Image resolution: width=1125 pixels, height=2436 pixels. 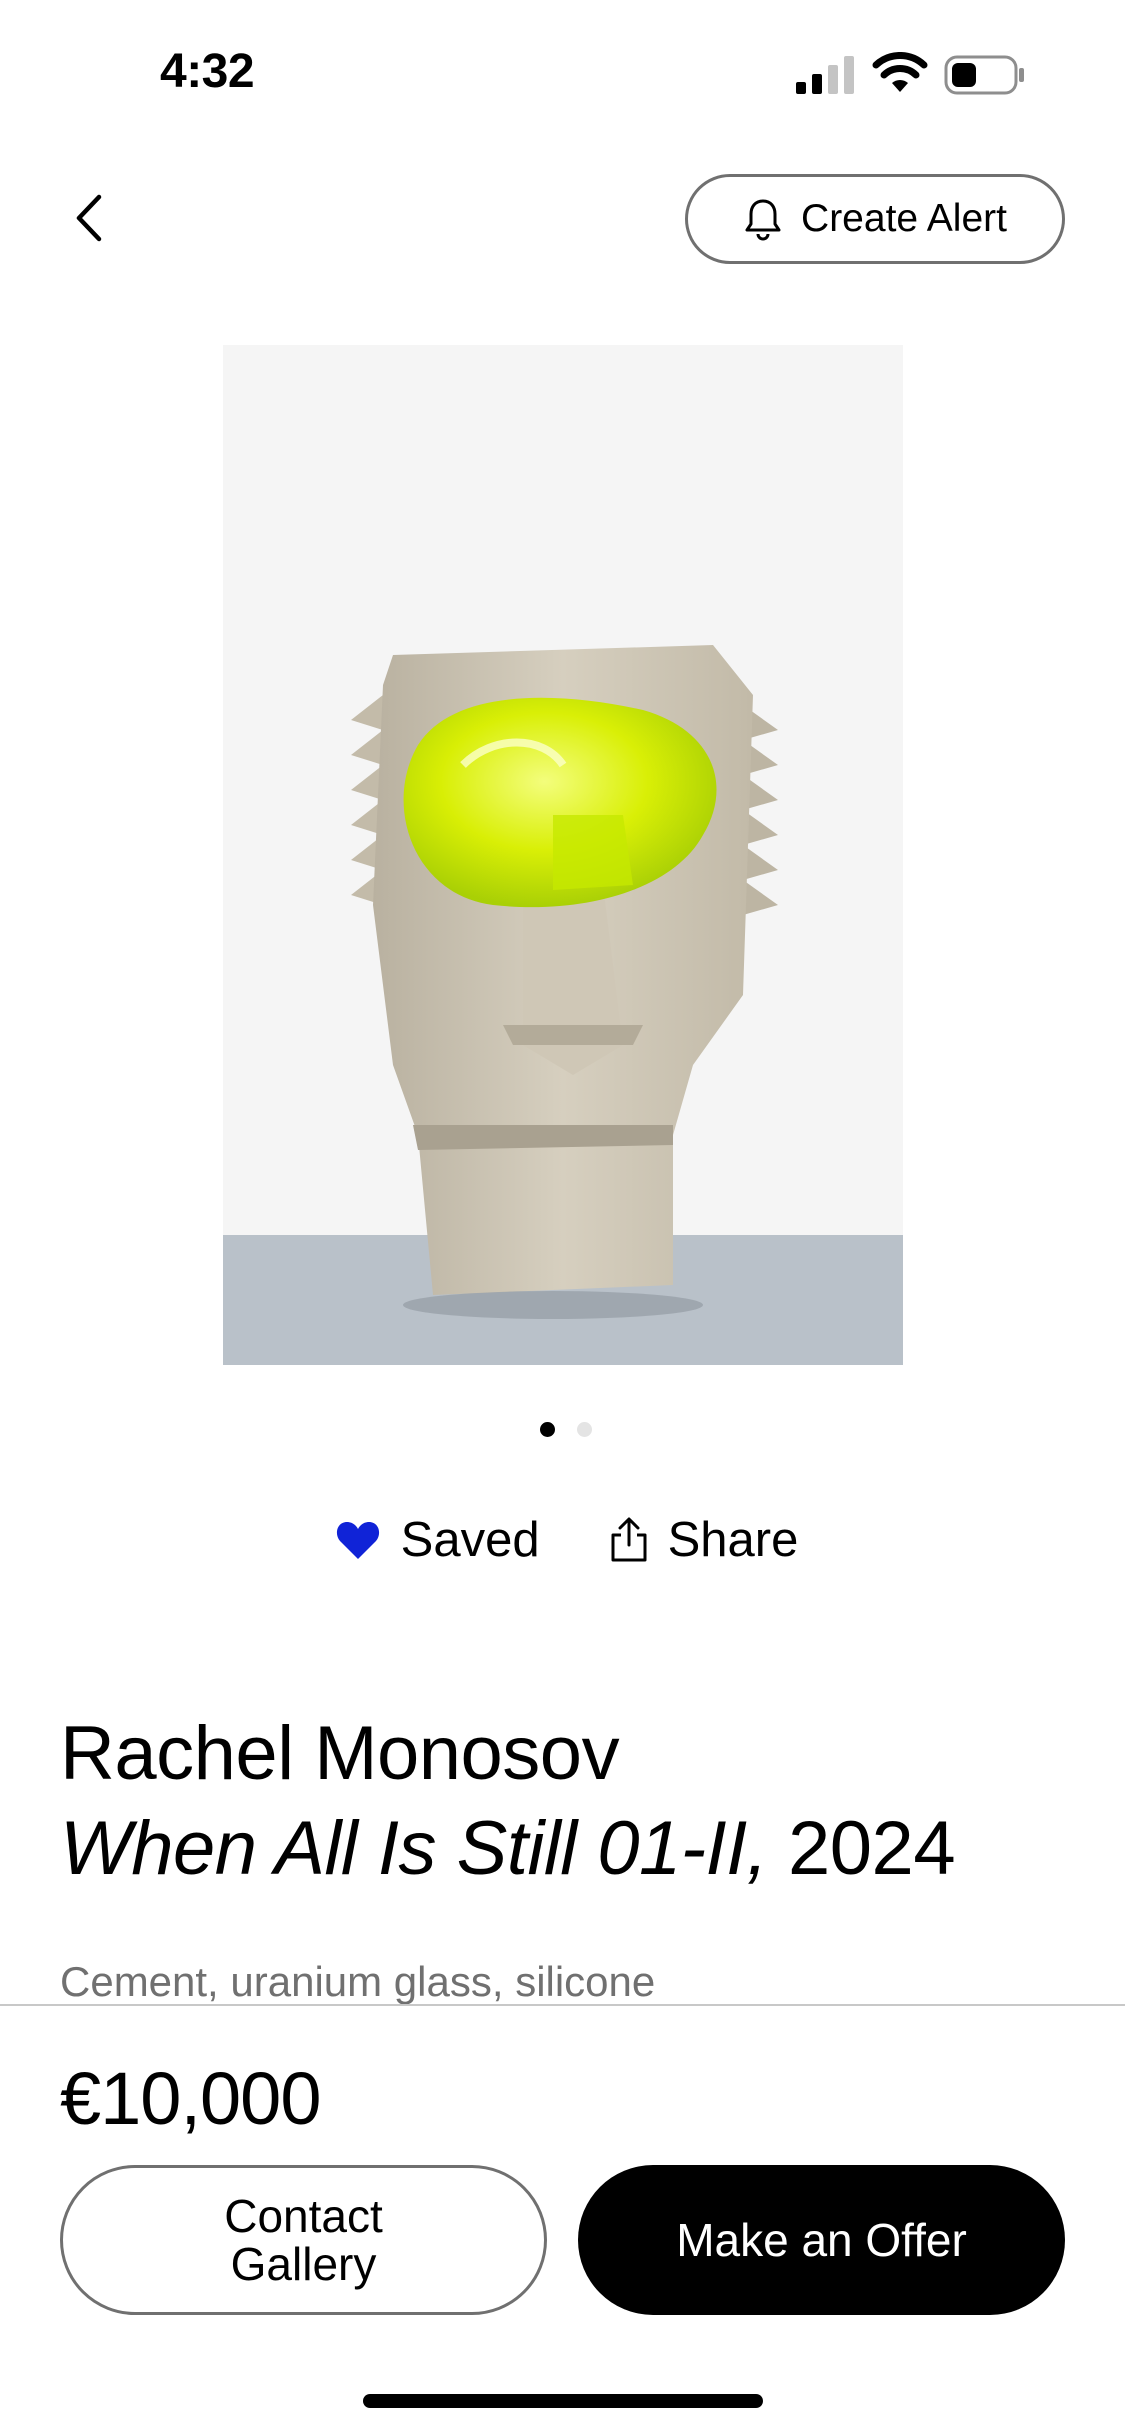 I want to click on artwork-year: 2024, so click(x=861, y=1848).